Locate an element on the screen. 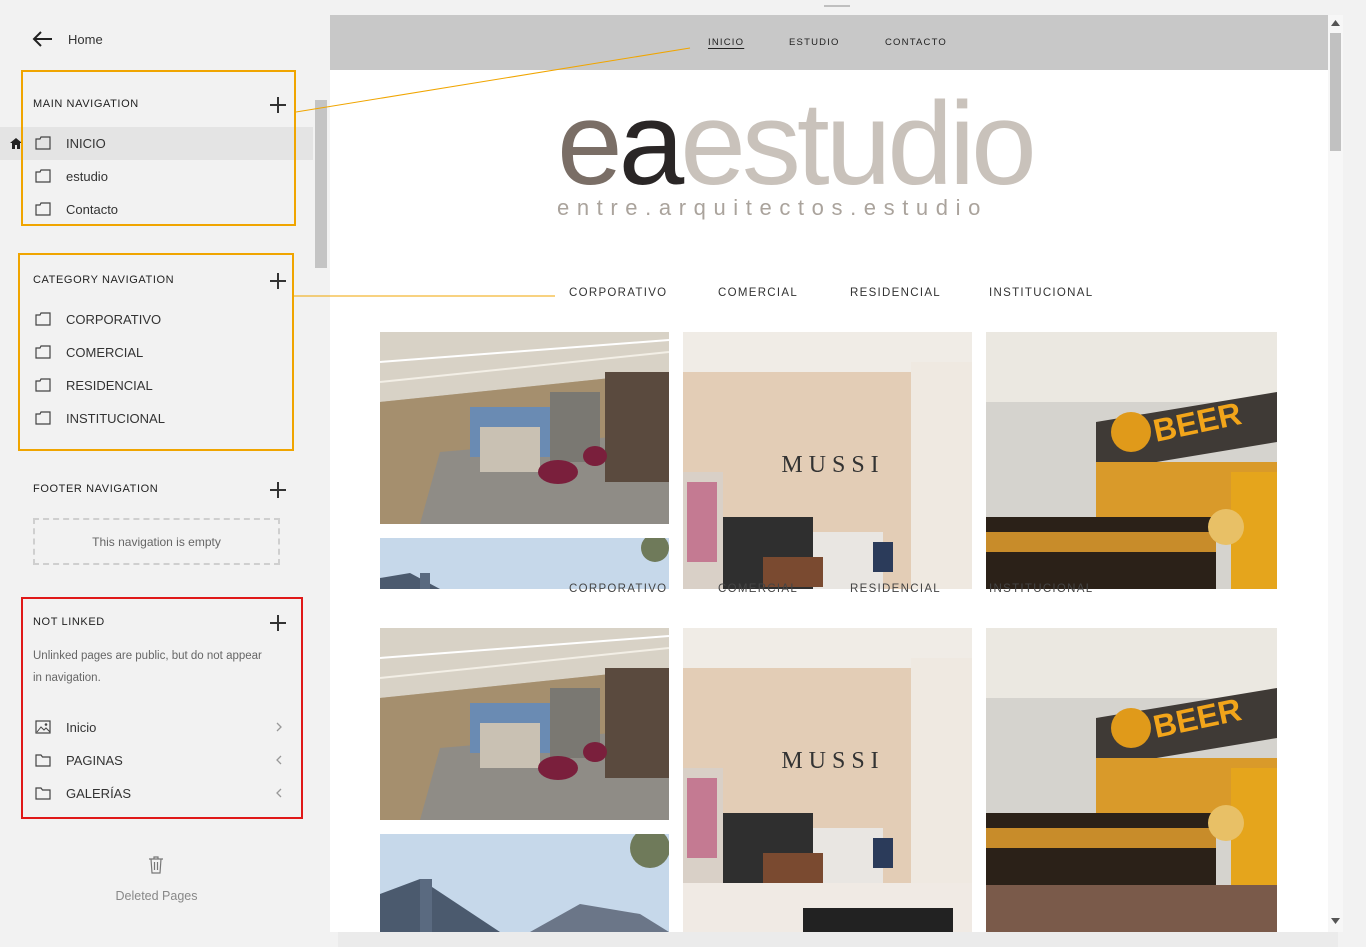  site-nav-estudio: ESTUDIO is located at coordinates (814, 42).